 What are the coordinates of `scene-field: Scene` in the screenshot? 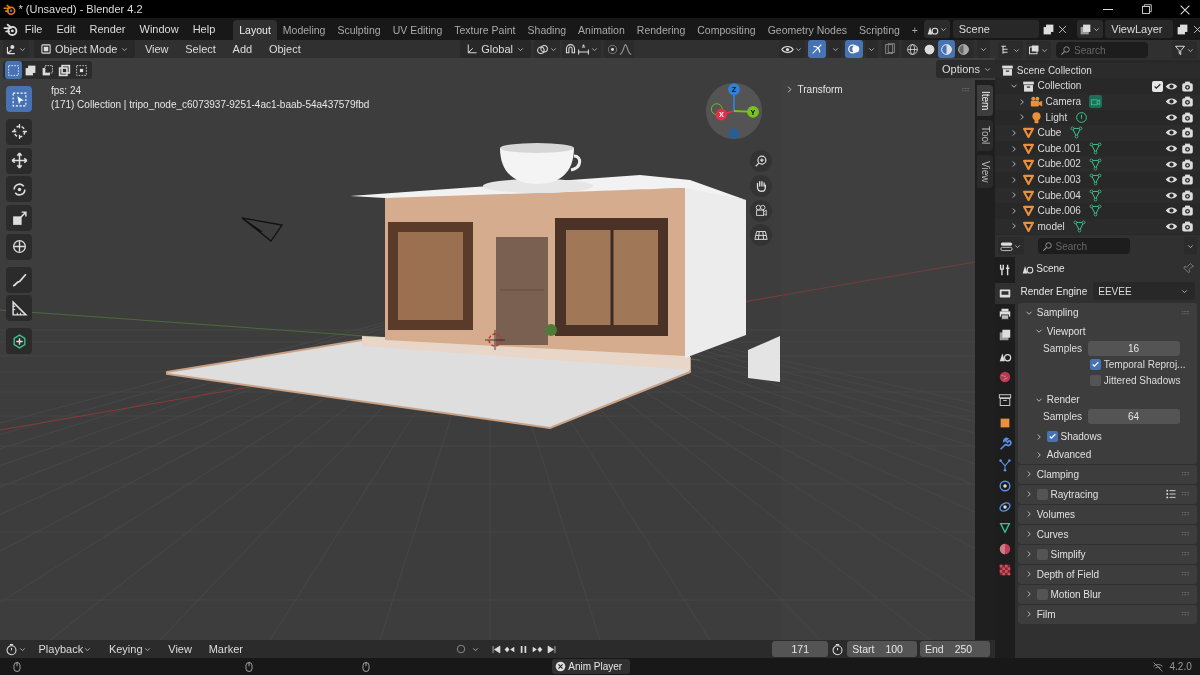 It's located at (995, 29).